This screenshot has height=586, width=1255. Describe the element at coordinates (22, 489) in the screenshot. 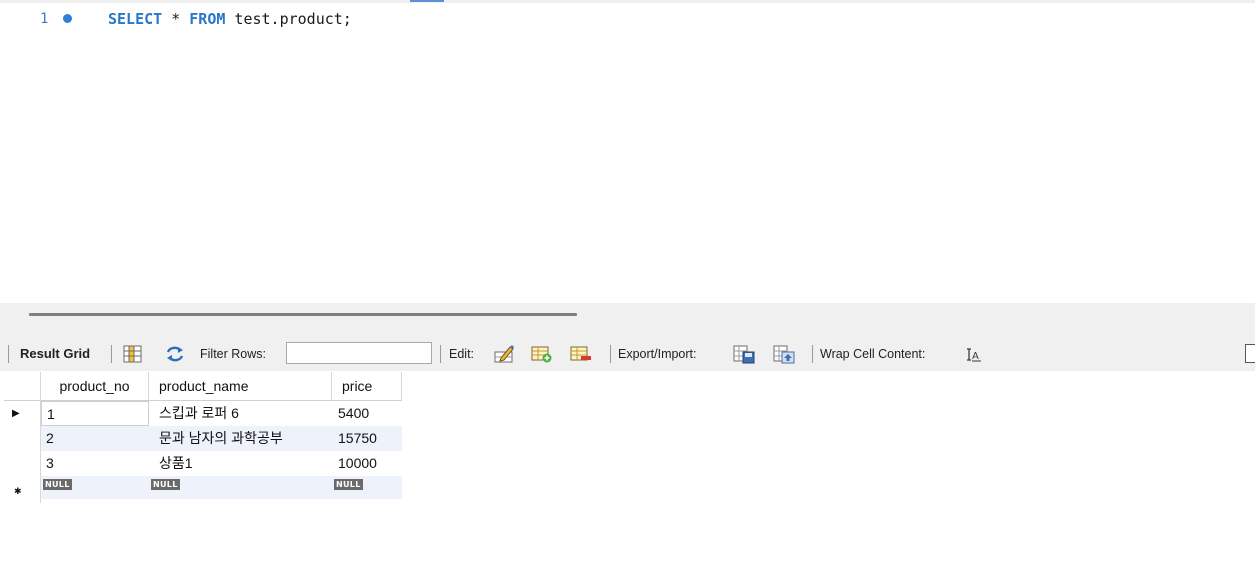

I see `new-row-indicator: ✱` at that location.